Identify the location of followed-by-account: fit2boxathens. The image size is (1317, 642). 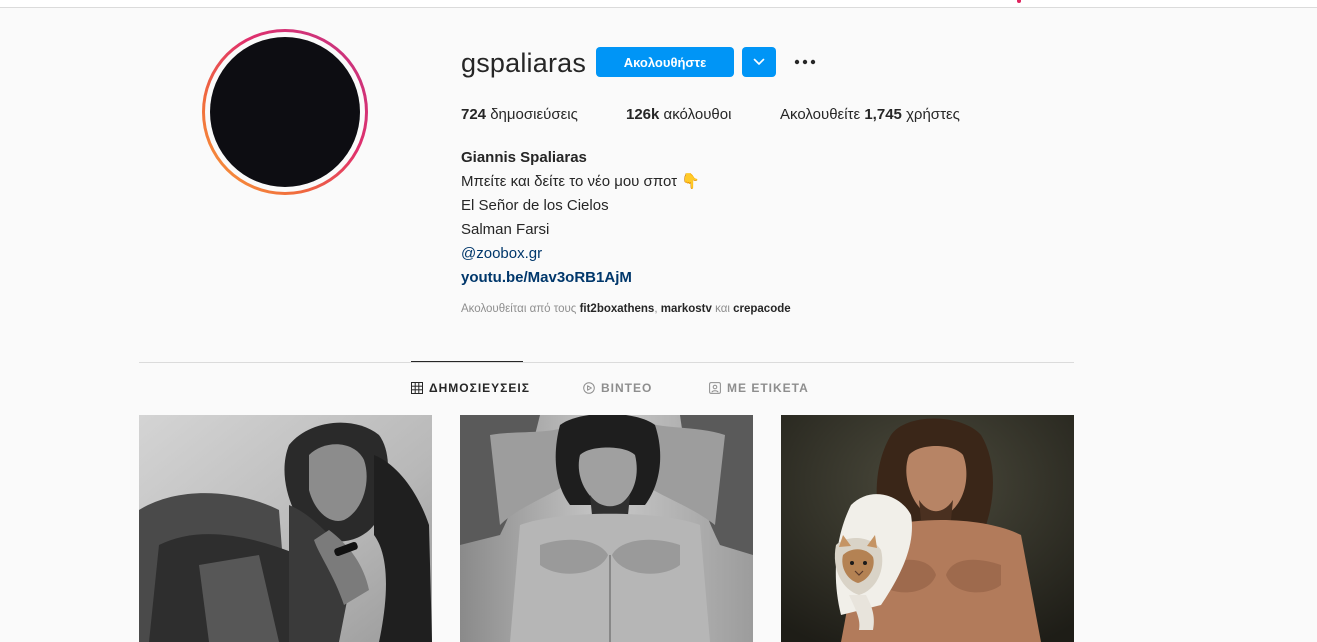
(617, 309).